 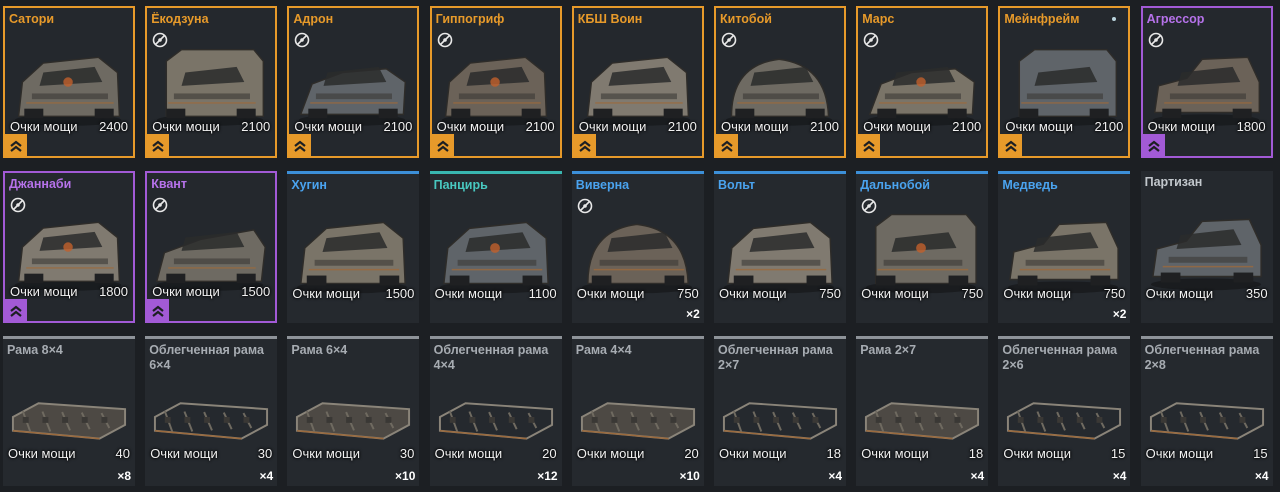 What do you see at coordinates (780, 82) in the screenshot?
I see `item-card: Китобой Очки мощи 2100` at bounding box center [780, 82].